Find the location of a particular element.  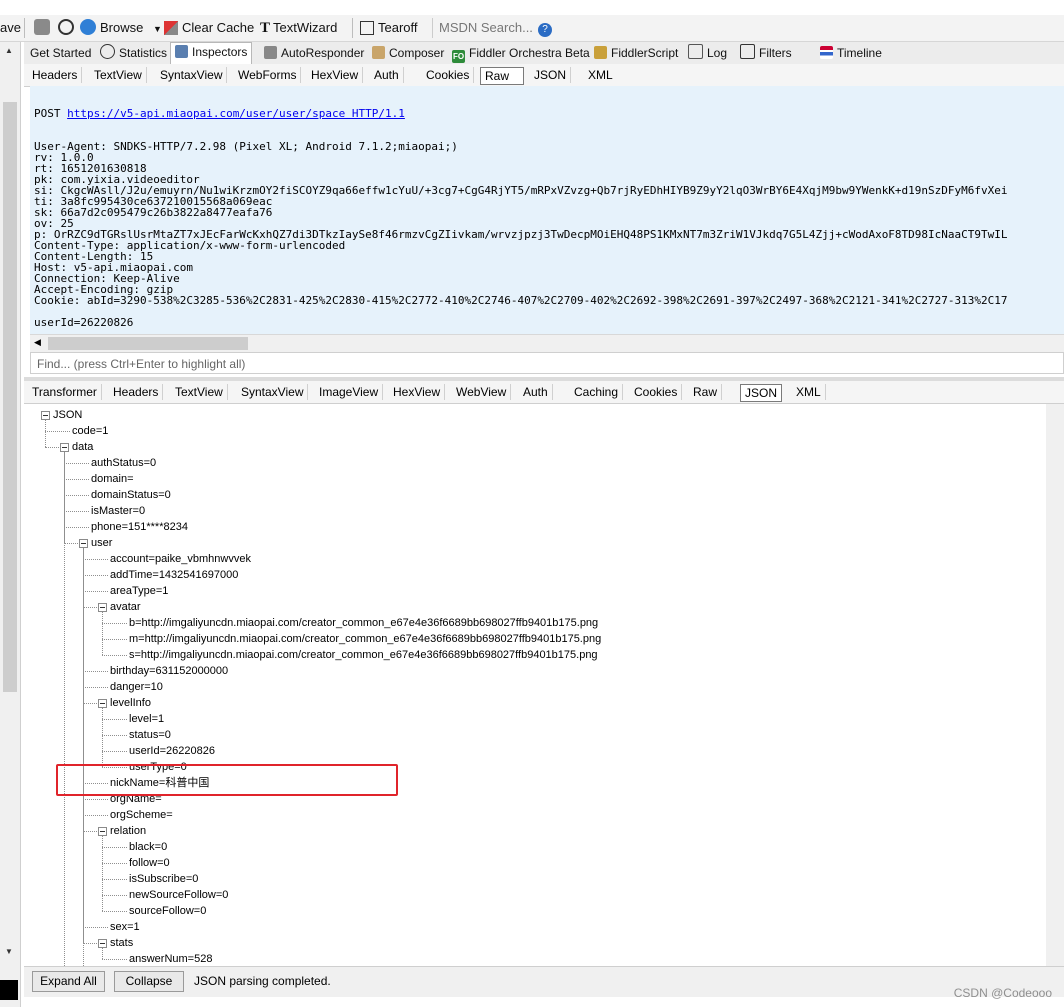

resp-tab-hexview: HexView is located at coordinates (417, 392).